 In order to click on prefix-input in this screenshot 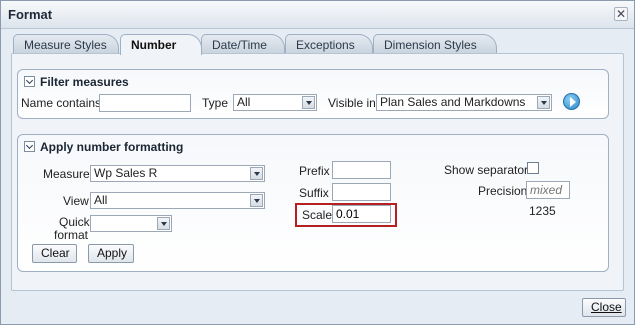, I will do `click(361, 170)`.